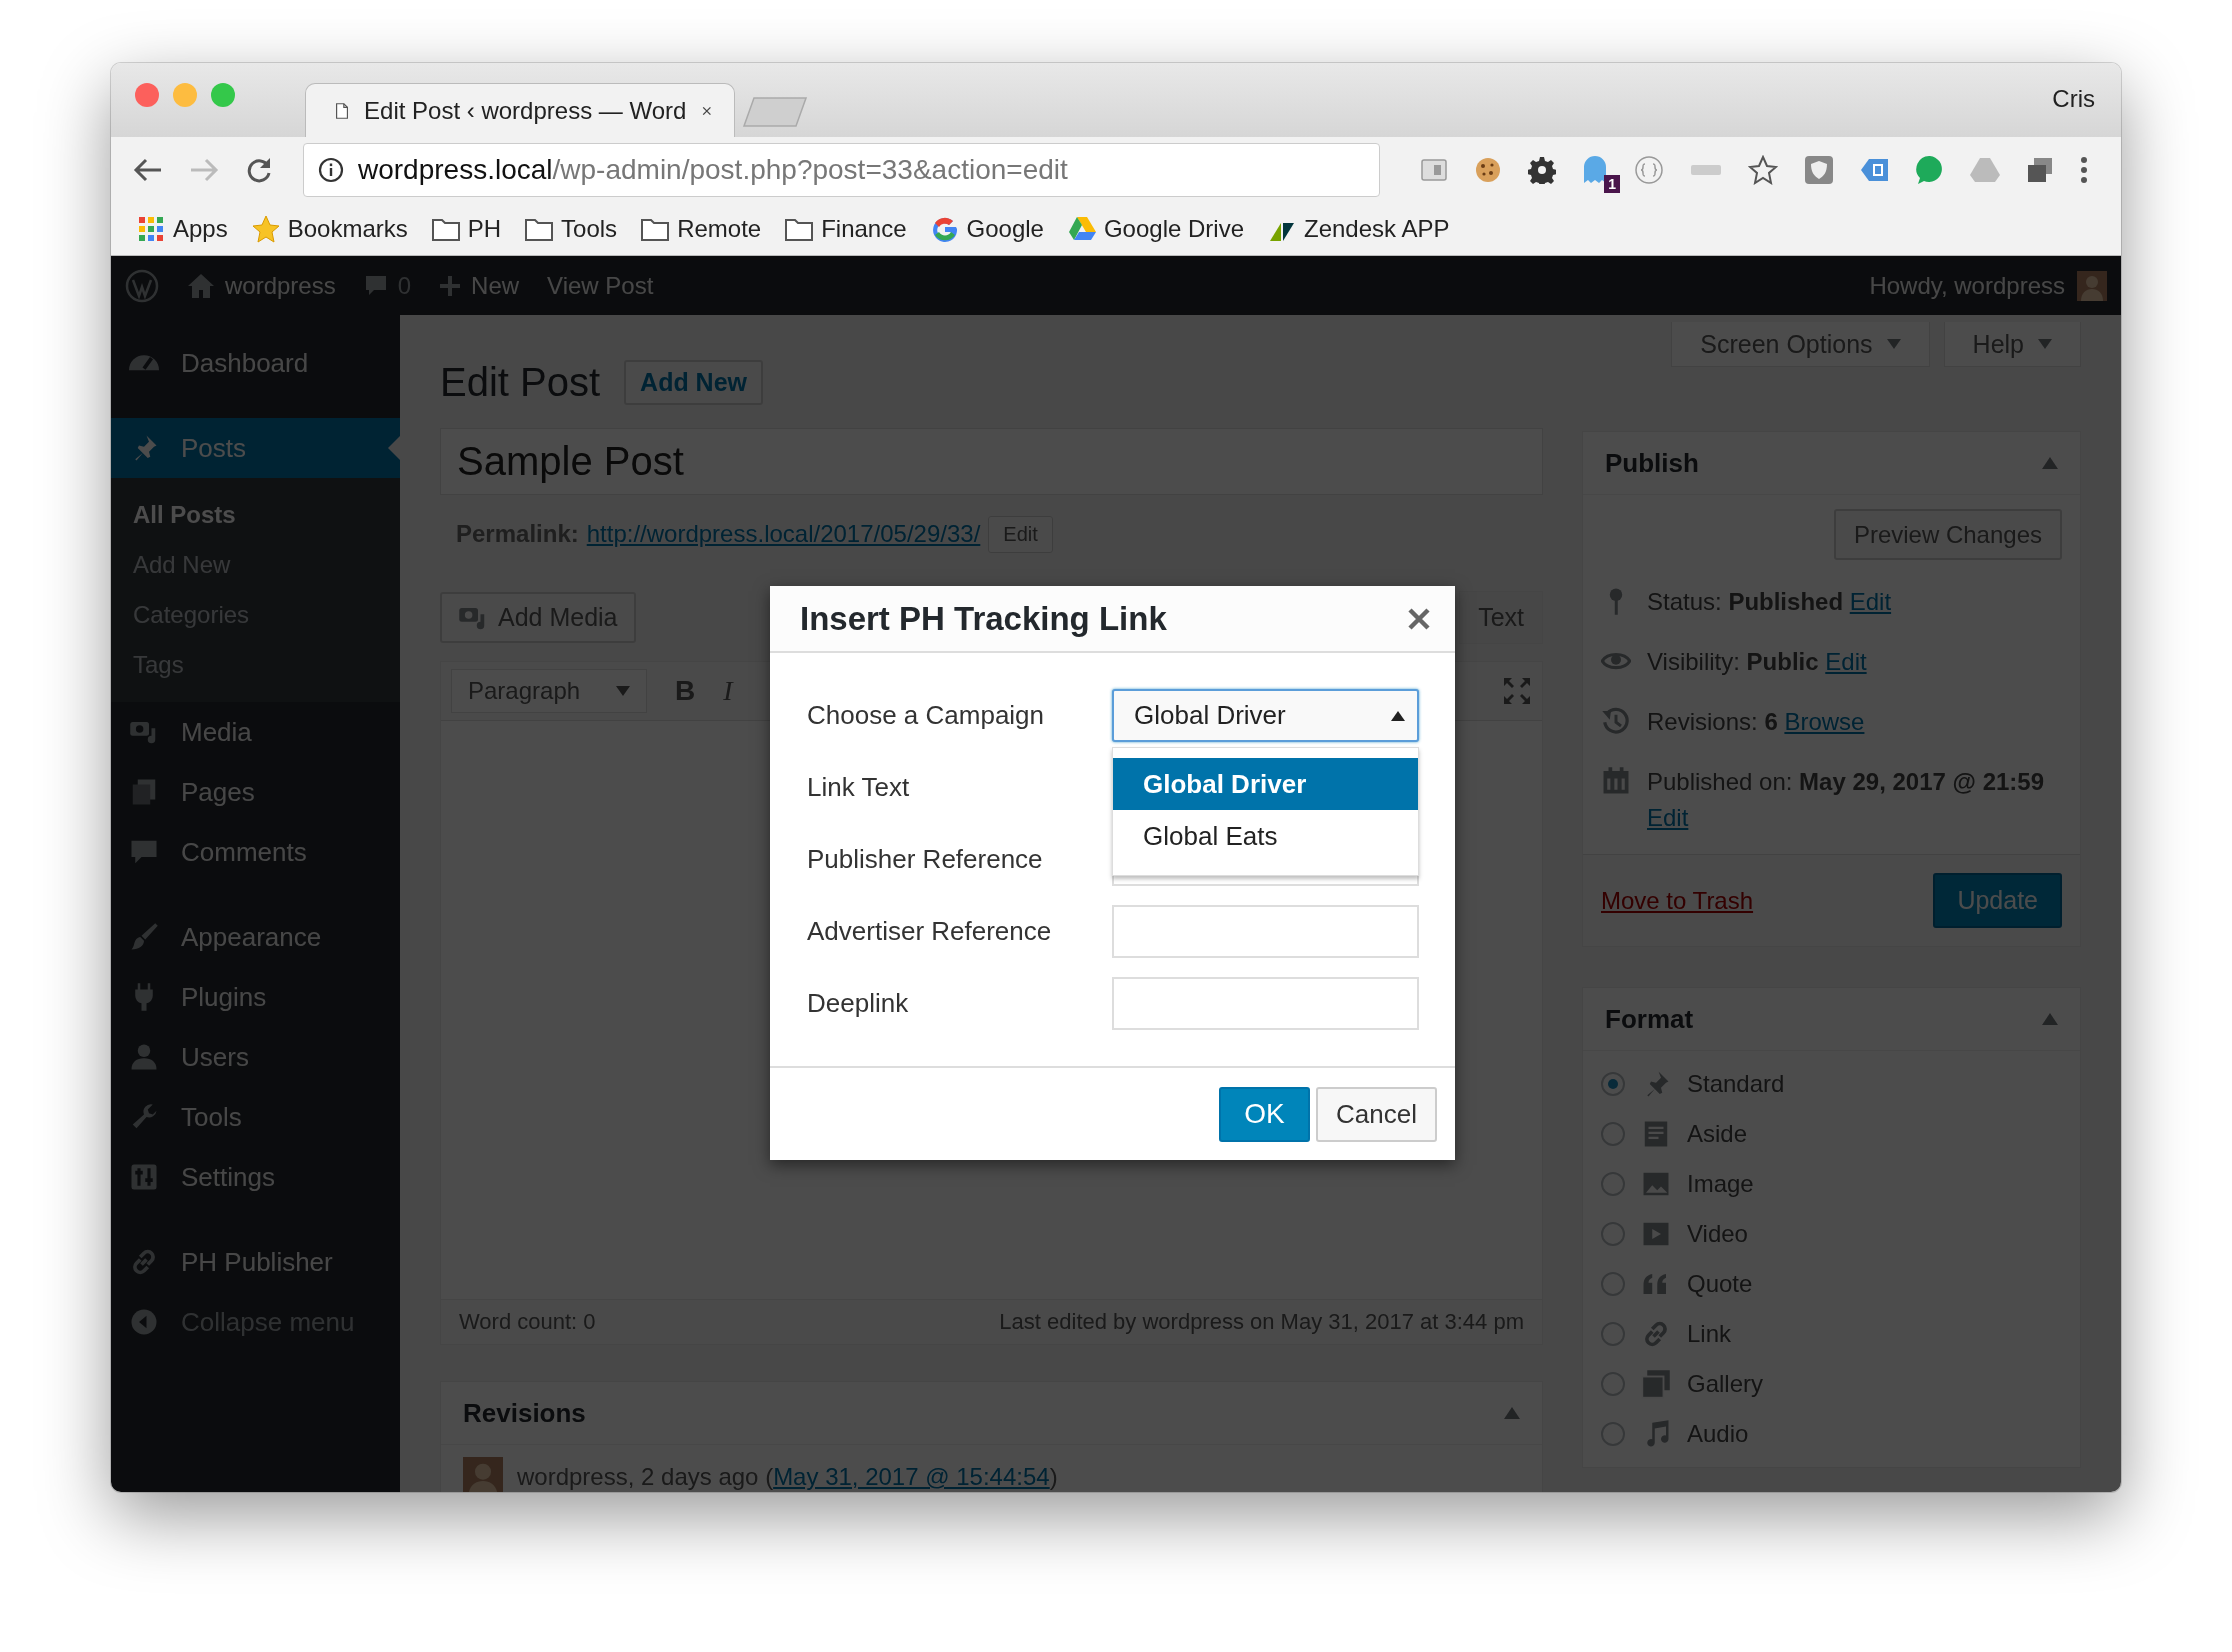 This screenshot has width=2232, height=1652. I want to click on field-label: Deeplink, so click(858, 1003).